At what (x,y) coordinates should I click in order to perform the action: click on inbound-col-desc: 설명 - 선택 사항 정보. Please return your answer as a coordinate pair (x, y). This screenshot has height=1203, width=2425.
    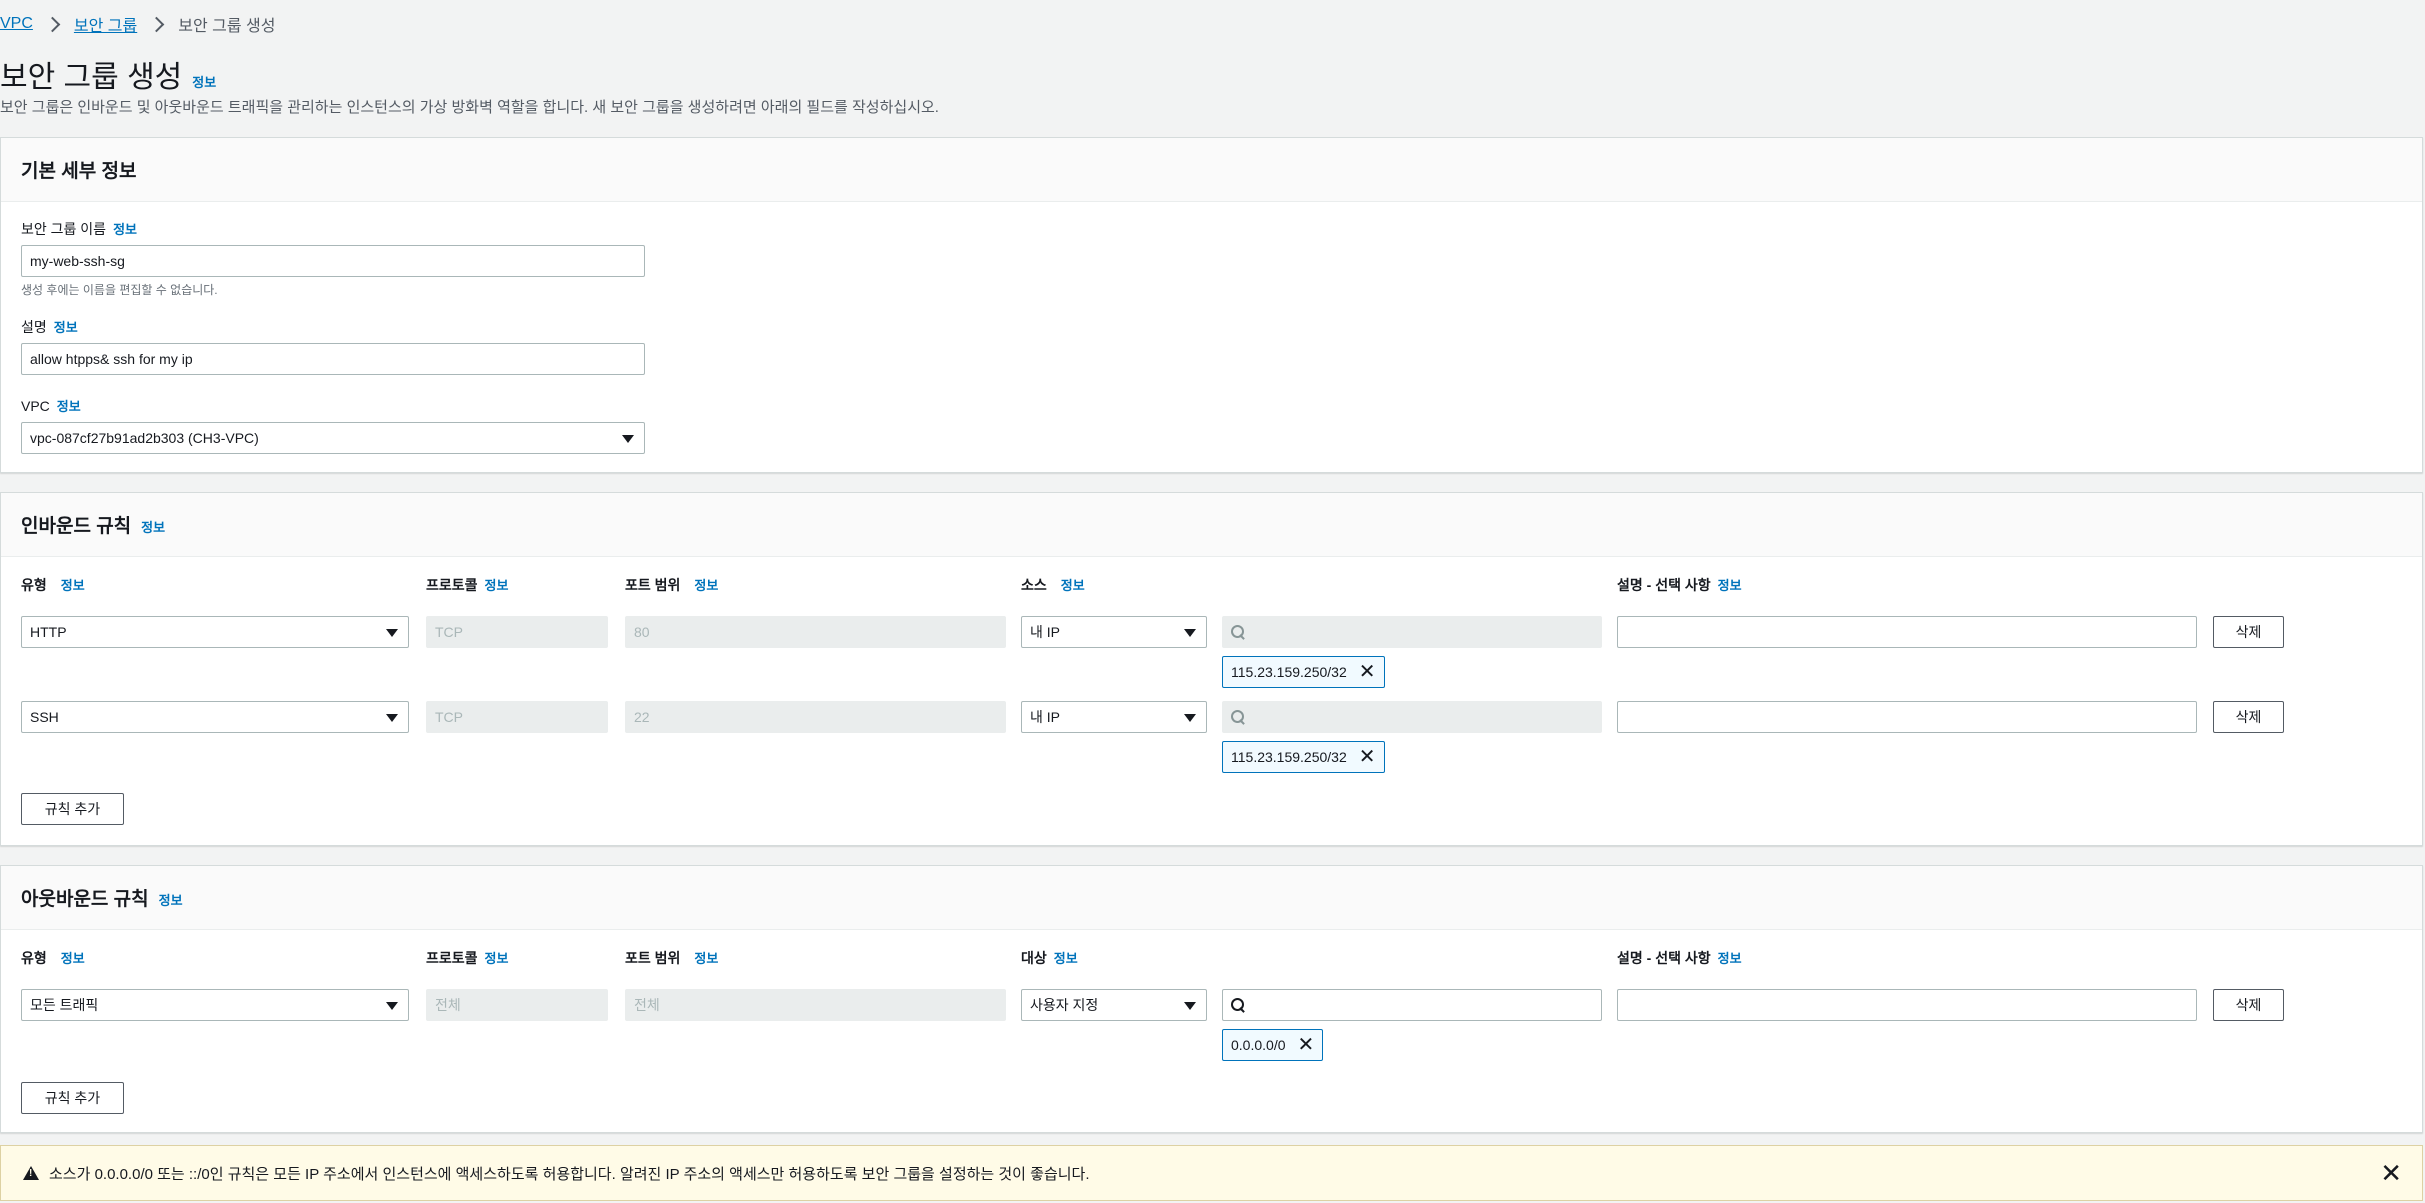
    Looking at the image, I should click on (1679, 585).